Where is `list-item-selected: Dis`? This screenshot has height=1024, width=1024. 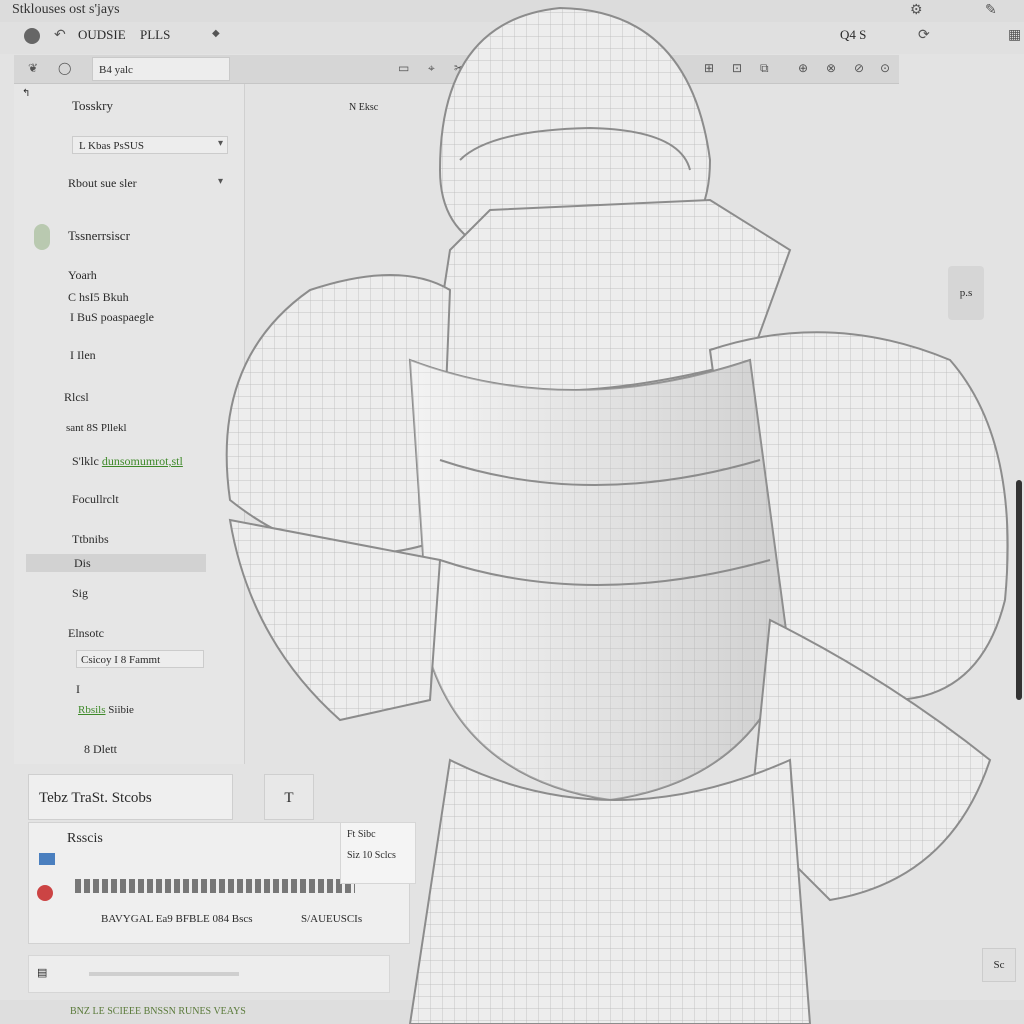
list-item-selected: Dis is located at coordinates (116, 563).